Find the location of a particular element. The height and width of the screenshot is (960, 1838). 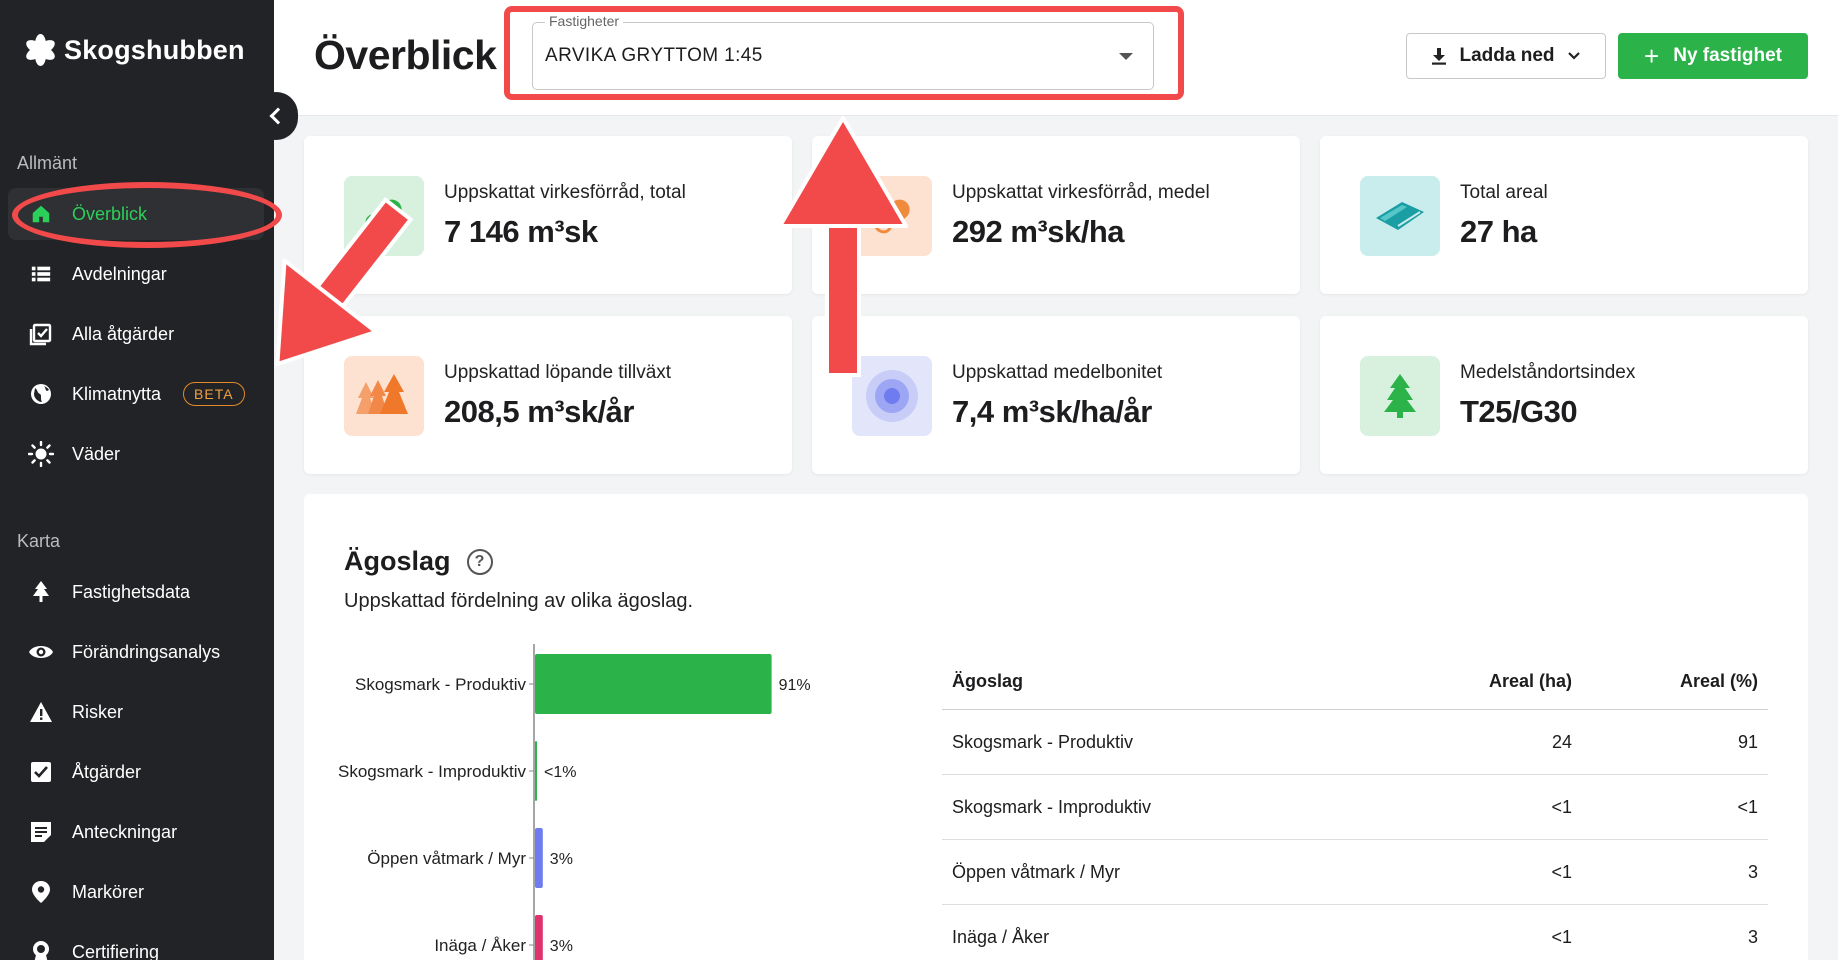

stat-value: T25/G30 is located at coordinates (1519, 411).